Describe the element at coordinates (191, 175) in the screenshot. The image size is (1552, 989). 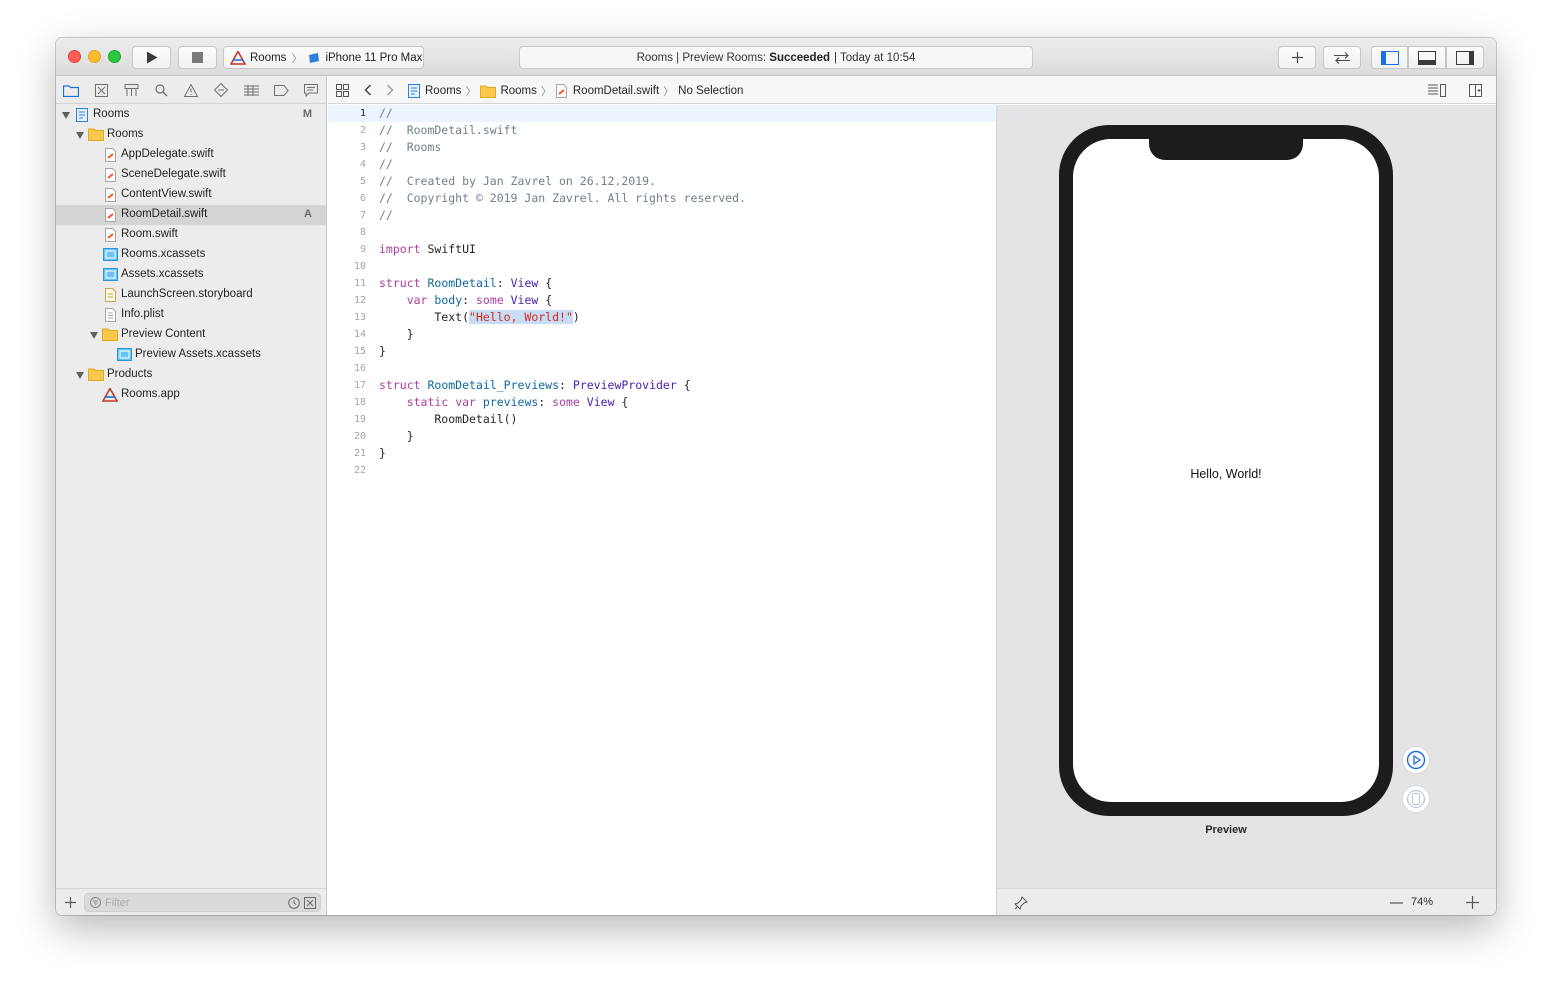
I see `tree-item-scenedelegate: SceneDelegate.swift` at that location.